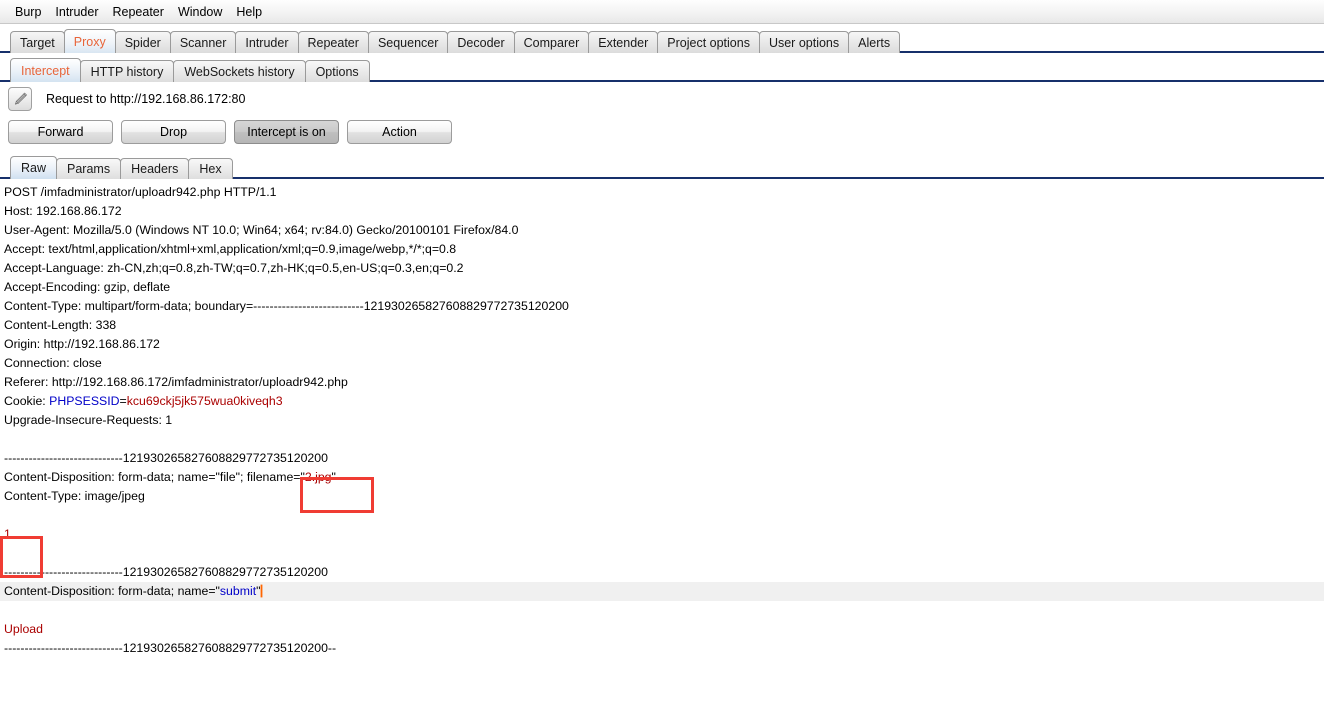 This screenshot has width=1324, height=728. Describe the element at coordinates (28, 12) in the screenshot. I see `menu-item-burp: Burp` at that location.